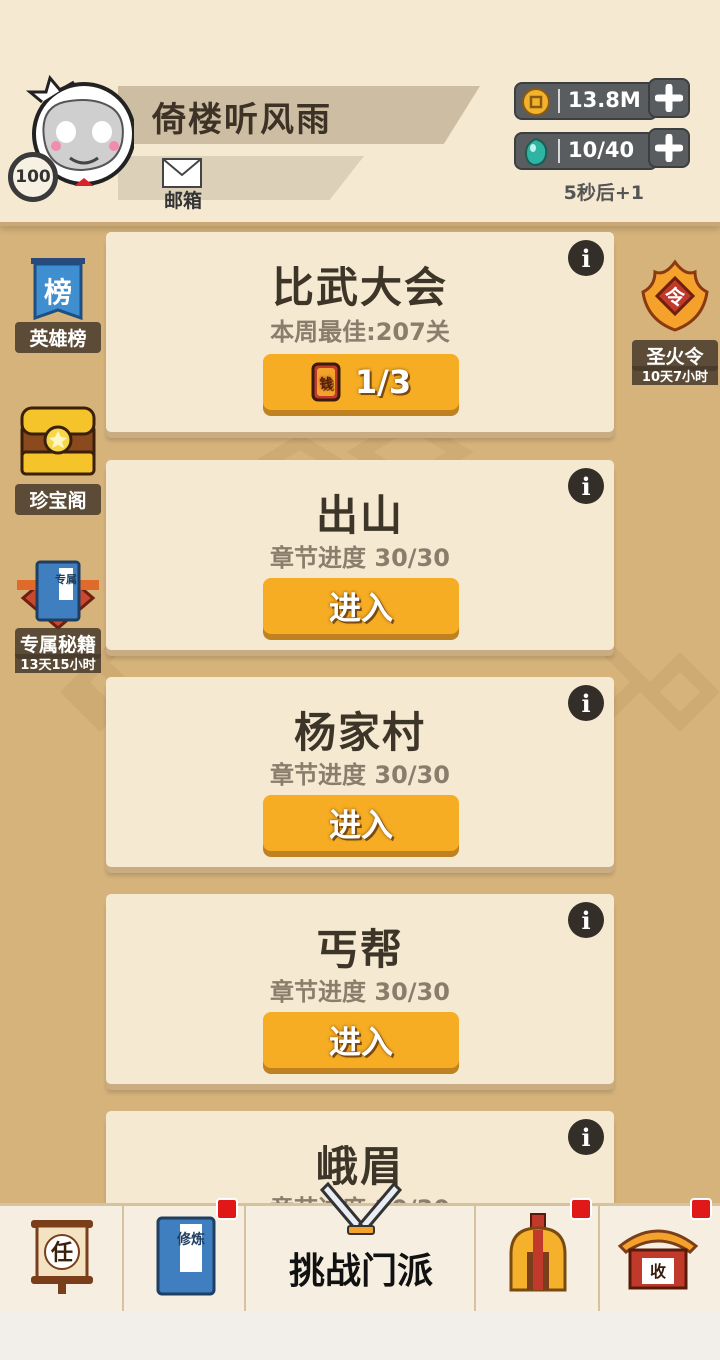  I want to click on tournament-ticket-count: 1/3, so click(383, 382).